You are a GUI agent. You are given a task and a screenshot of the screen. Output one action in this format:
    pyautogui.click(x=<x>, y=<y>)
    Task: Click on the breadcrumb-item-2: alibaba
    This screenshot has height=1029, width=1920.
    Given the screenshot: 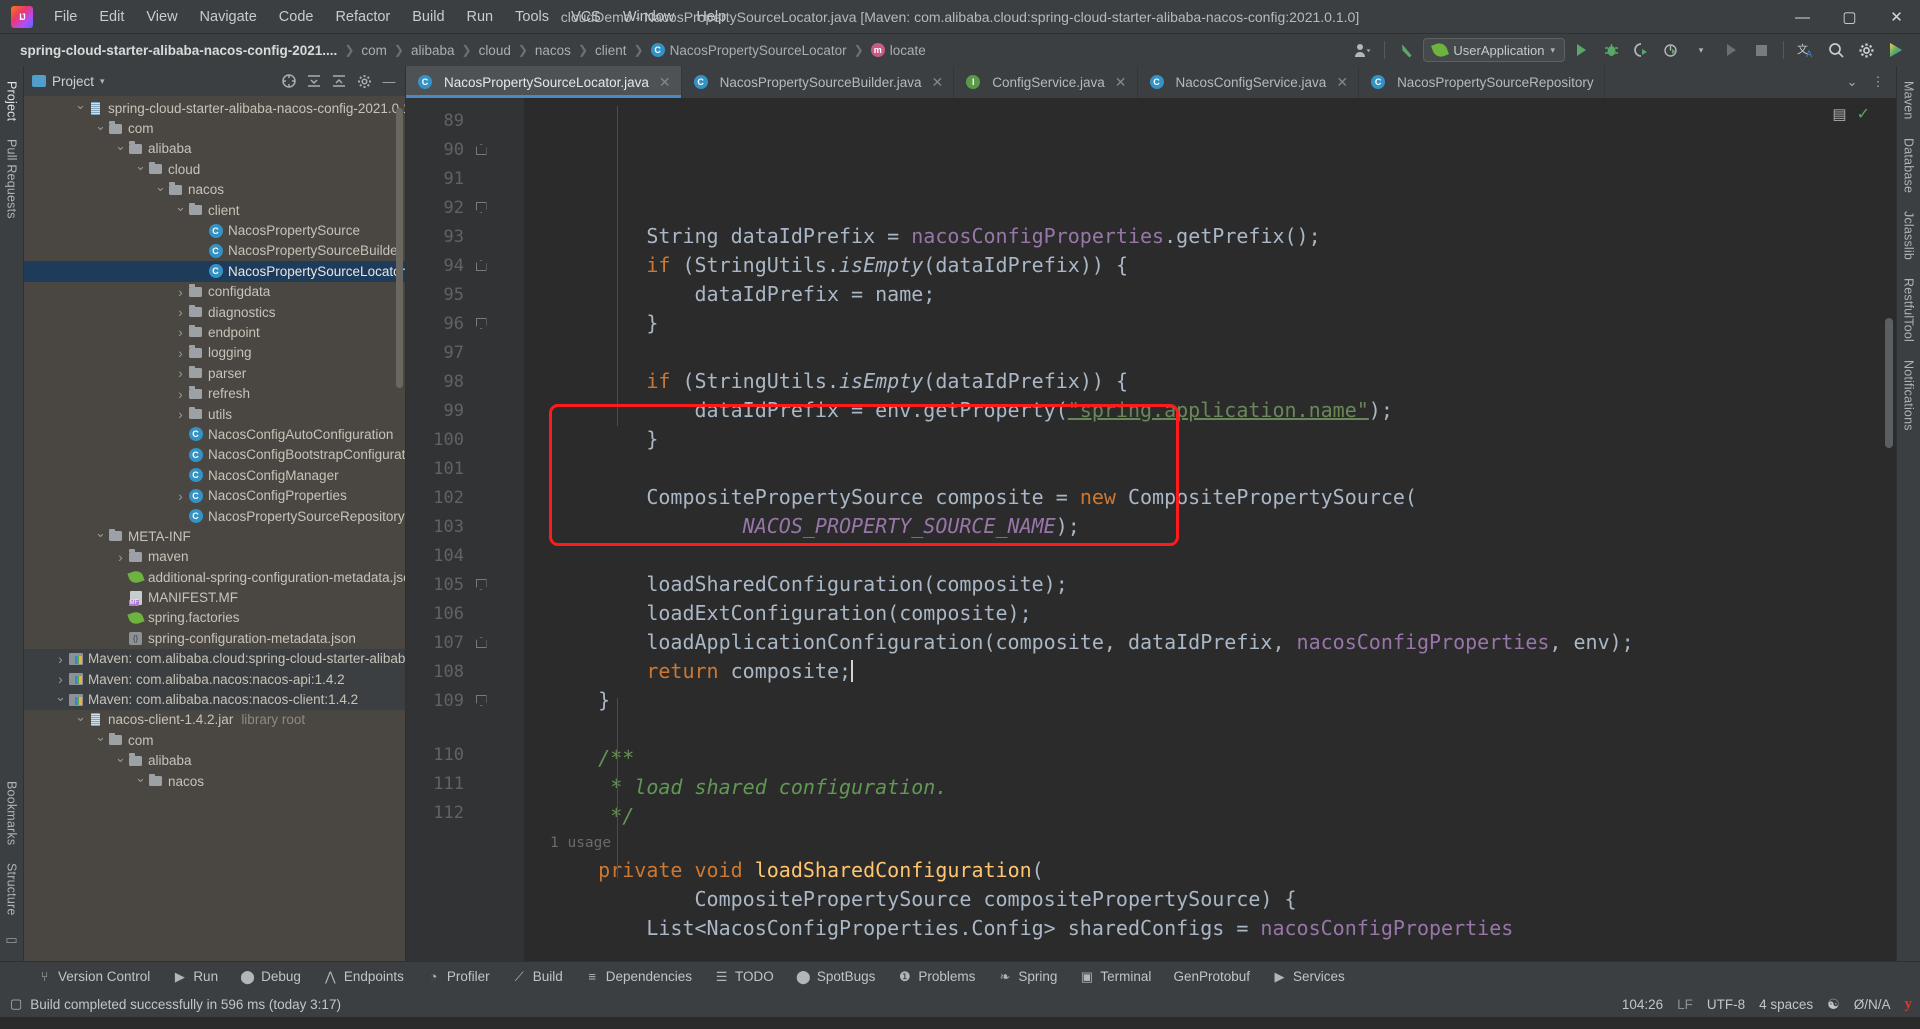 What is the action you would take?
    pyautogui.click(x=433, y=50)
    